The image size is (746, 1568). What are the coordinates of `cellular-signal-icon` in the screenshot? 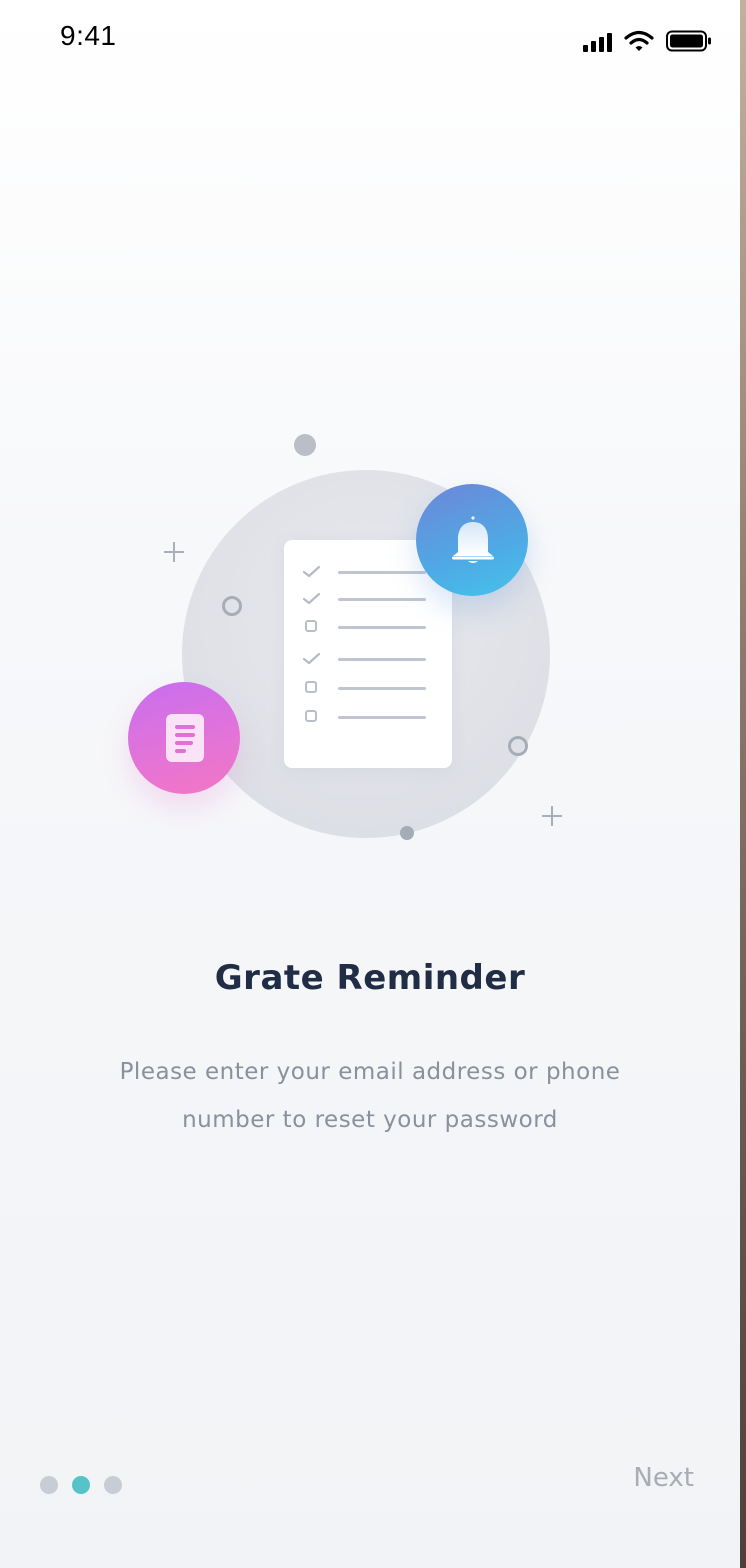 It's located at (597, 42).